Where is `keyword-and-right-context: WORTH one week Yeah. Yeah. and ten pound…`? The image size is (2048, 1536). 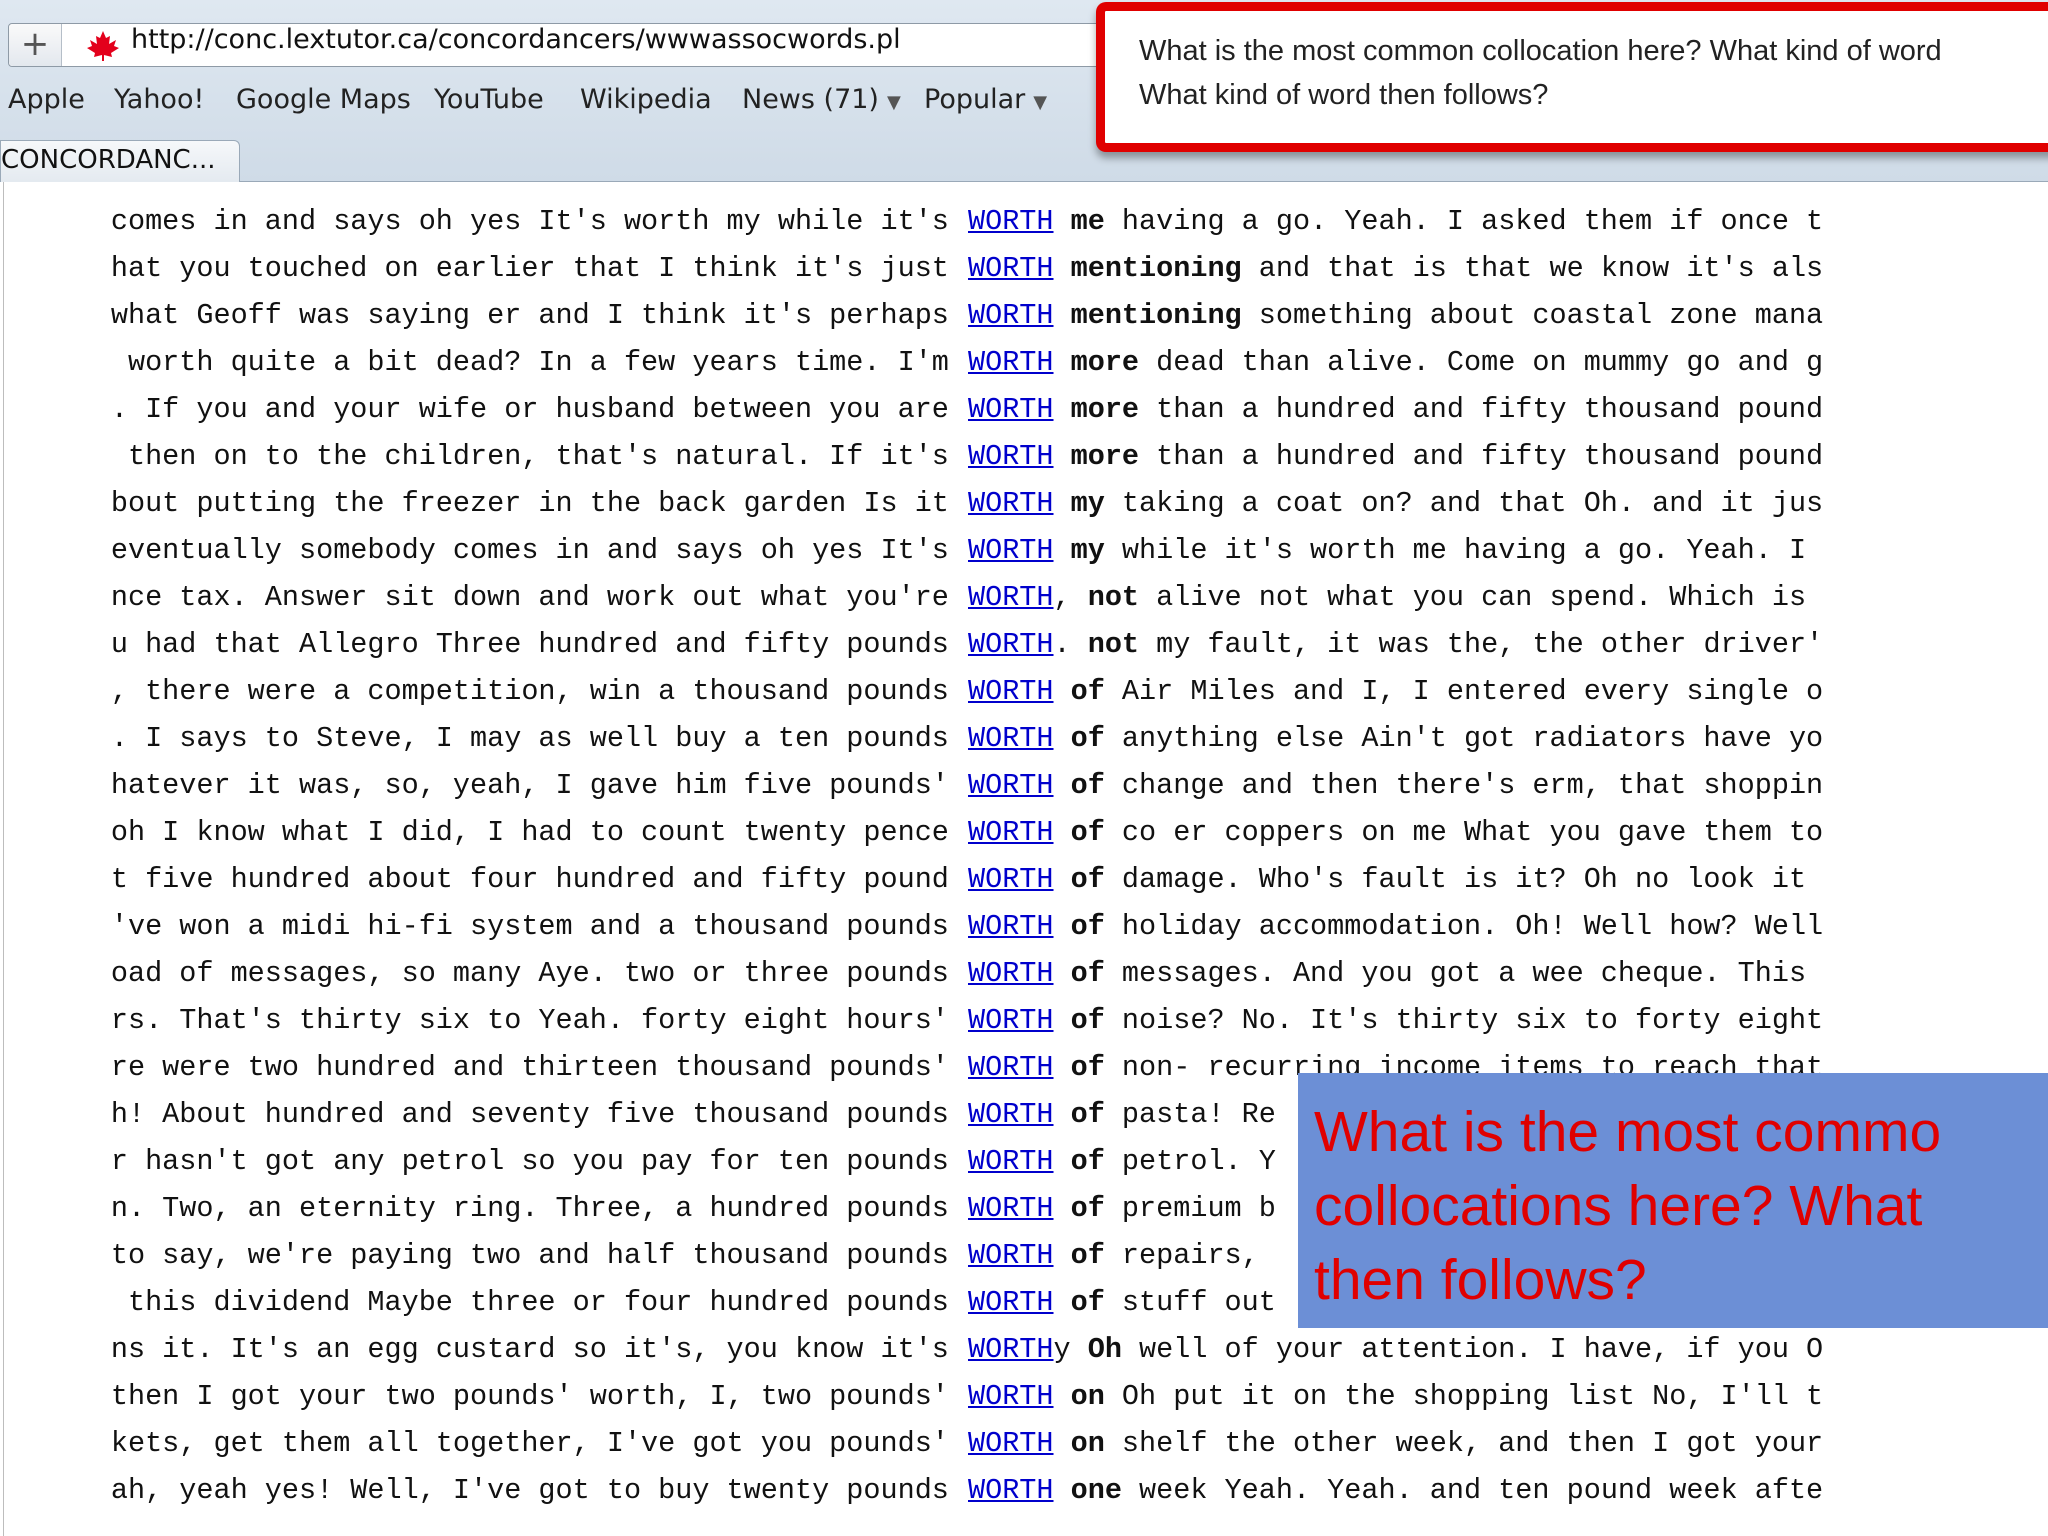 keyword-and-right-context: WORTH one week Yeah. Yeah. and ten pound… is located at coordinates (1395, 1490).